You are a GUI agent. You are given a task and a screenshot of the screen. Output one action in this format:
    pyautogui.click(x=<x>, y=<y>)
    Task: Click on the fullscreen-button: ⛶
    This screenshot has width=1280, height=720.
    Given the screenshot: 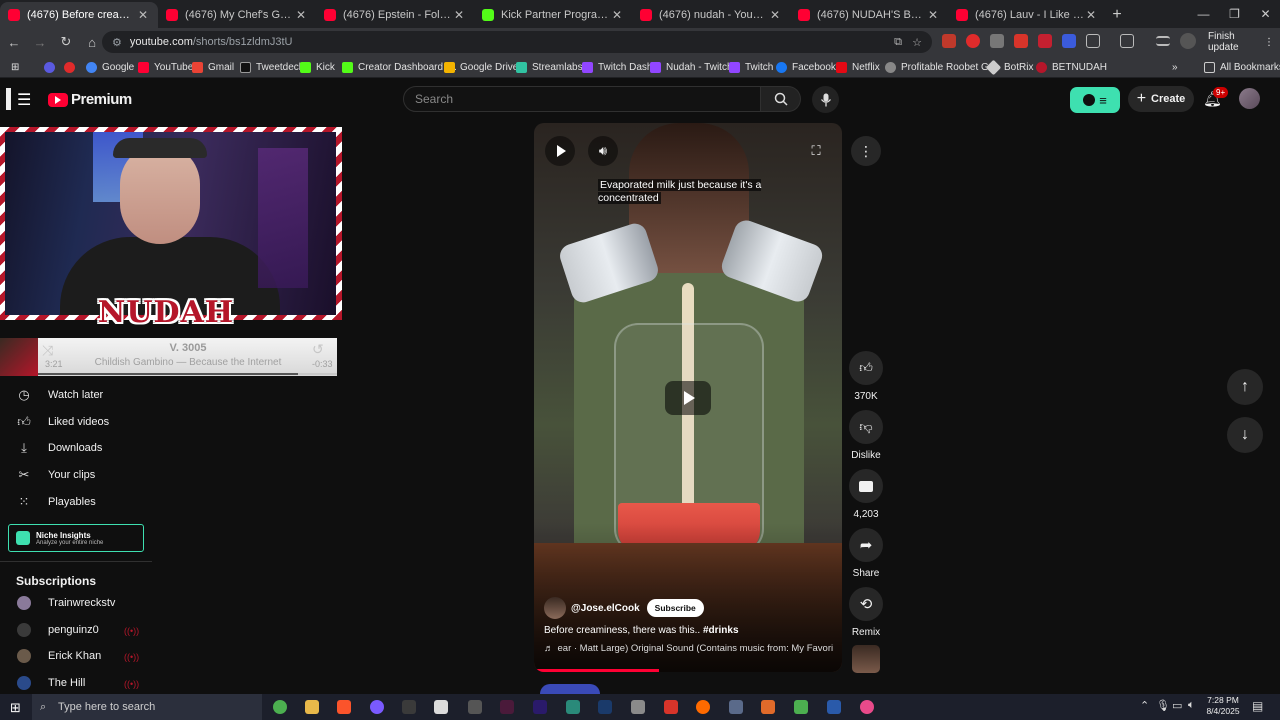 What is the action you would take?
    pyautogui.click(x=816, y=151)
    